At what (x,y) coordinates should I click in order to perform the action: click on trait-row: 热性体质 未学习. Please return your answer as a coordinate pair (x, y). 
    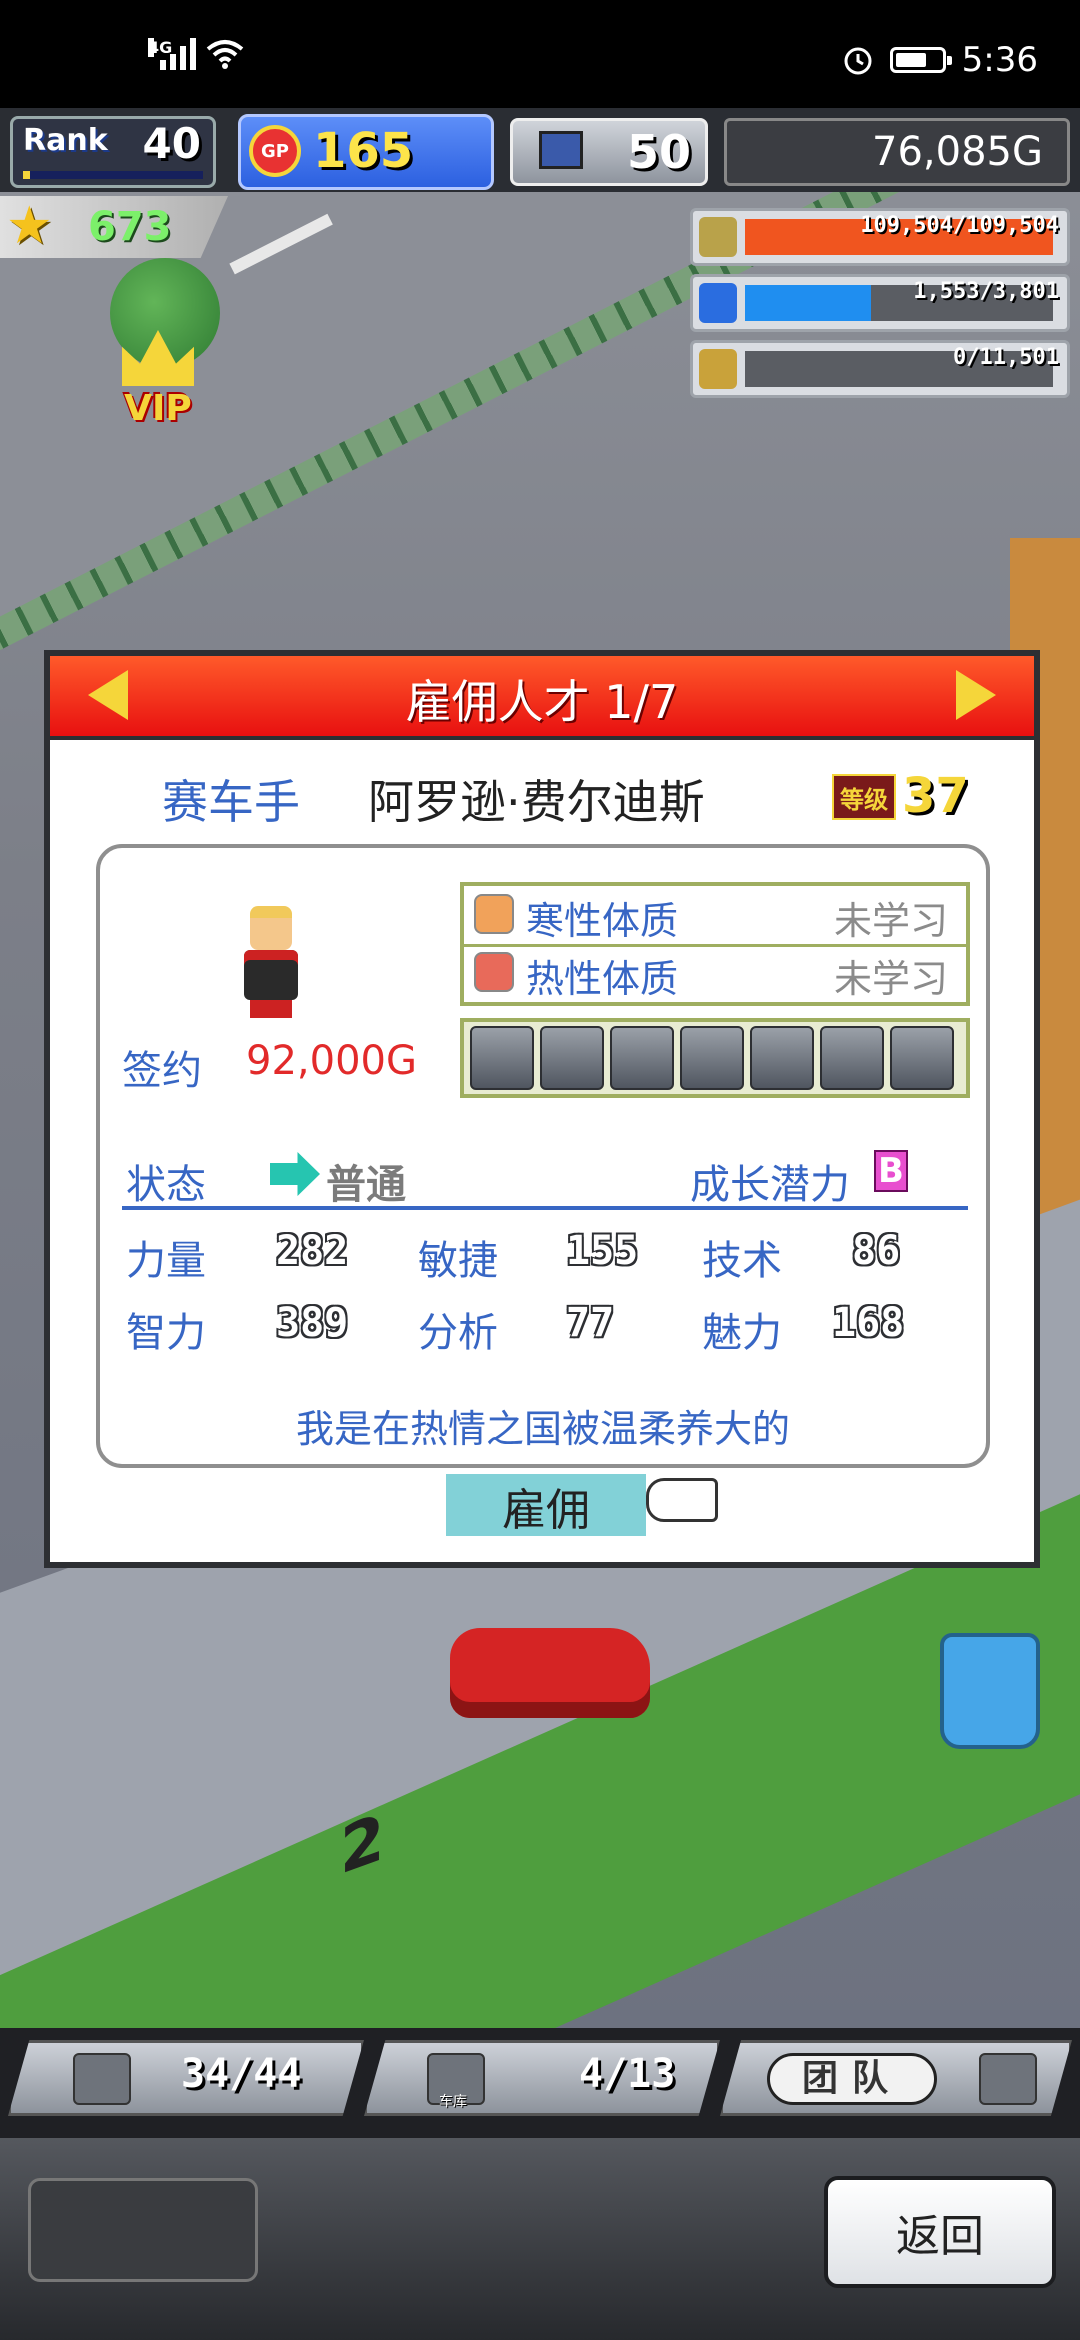
    Looking at the image, I should click on (715, 973).